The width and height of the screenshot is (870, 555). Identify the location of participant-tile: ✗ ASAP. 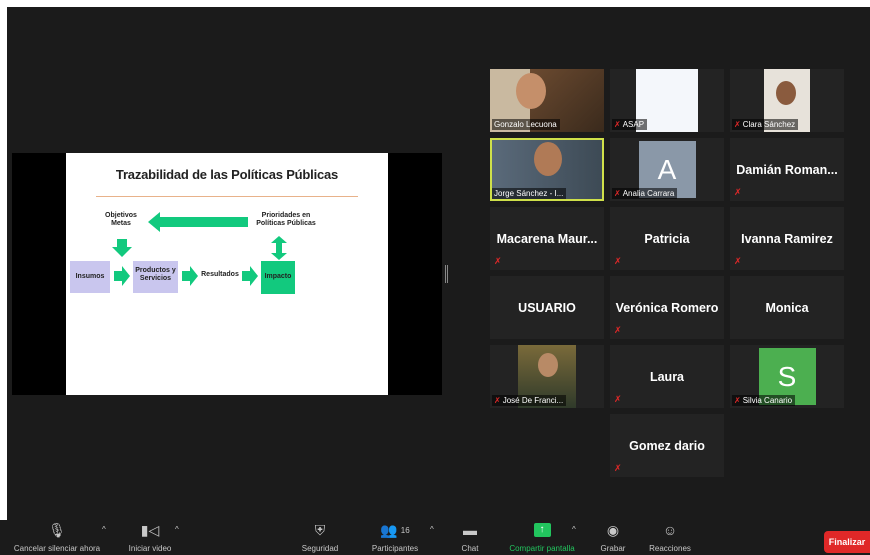
(667, 100).